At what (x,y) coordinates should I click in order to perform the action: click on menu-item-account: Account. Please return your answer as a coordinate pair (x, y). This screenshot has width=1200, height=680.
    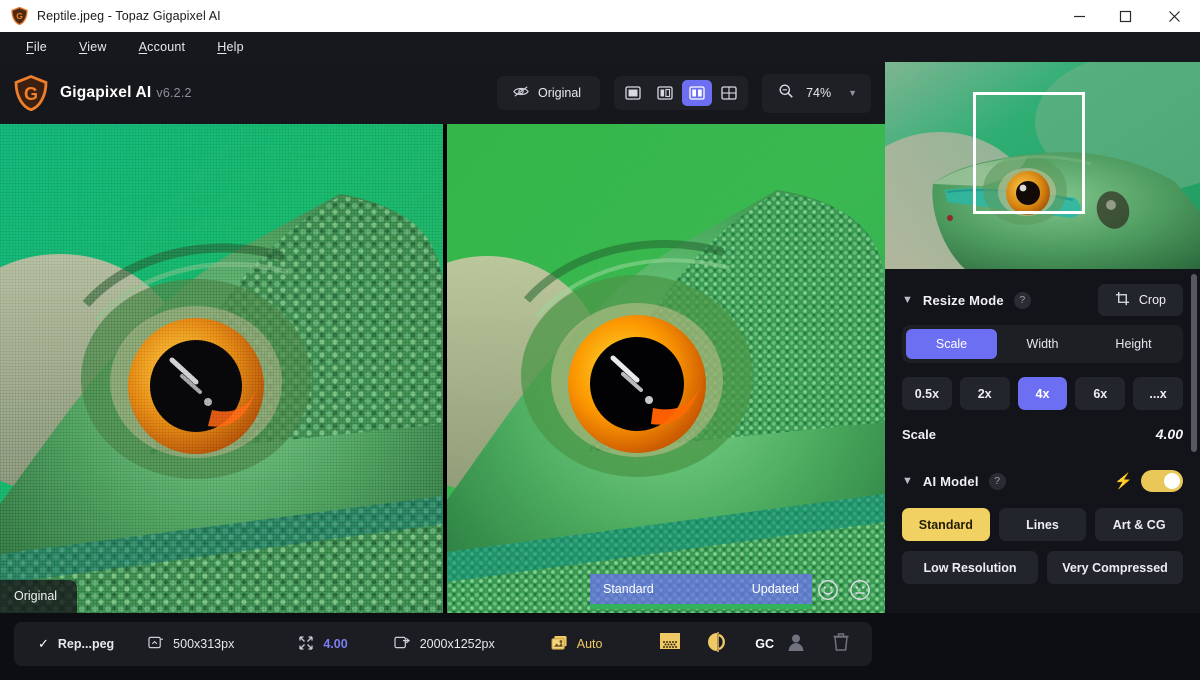
    Looking at the image, I should click on (162, 47).